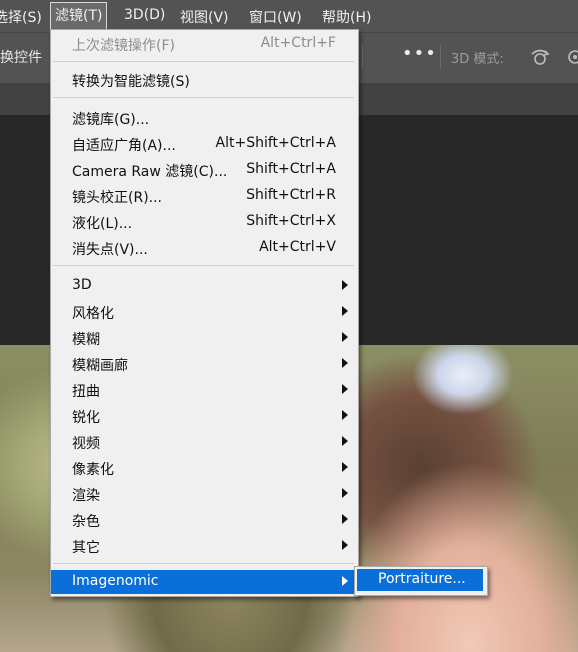  What do you see at coordinates (93, 470) in the screenshot?
I see `menu-item-label: 像素化` at bounding box center [93, 470].